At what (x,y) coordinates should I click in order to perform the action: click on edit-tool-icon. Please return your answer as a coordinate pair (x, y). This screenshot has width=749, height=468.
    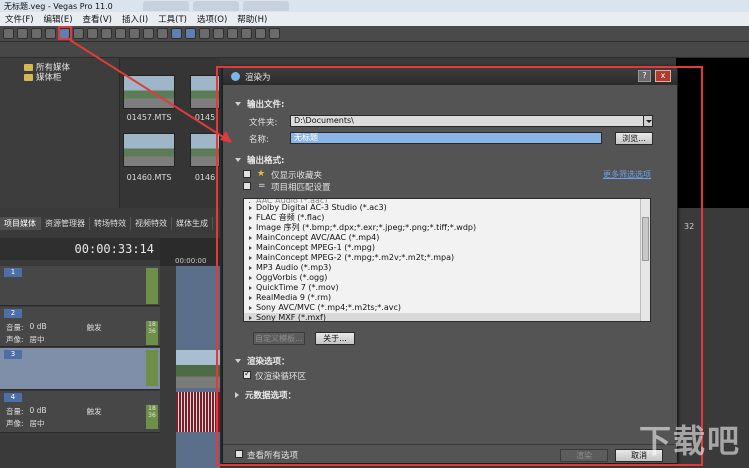
    Looking at the image, I should click on (232, 33).